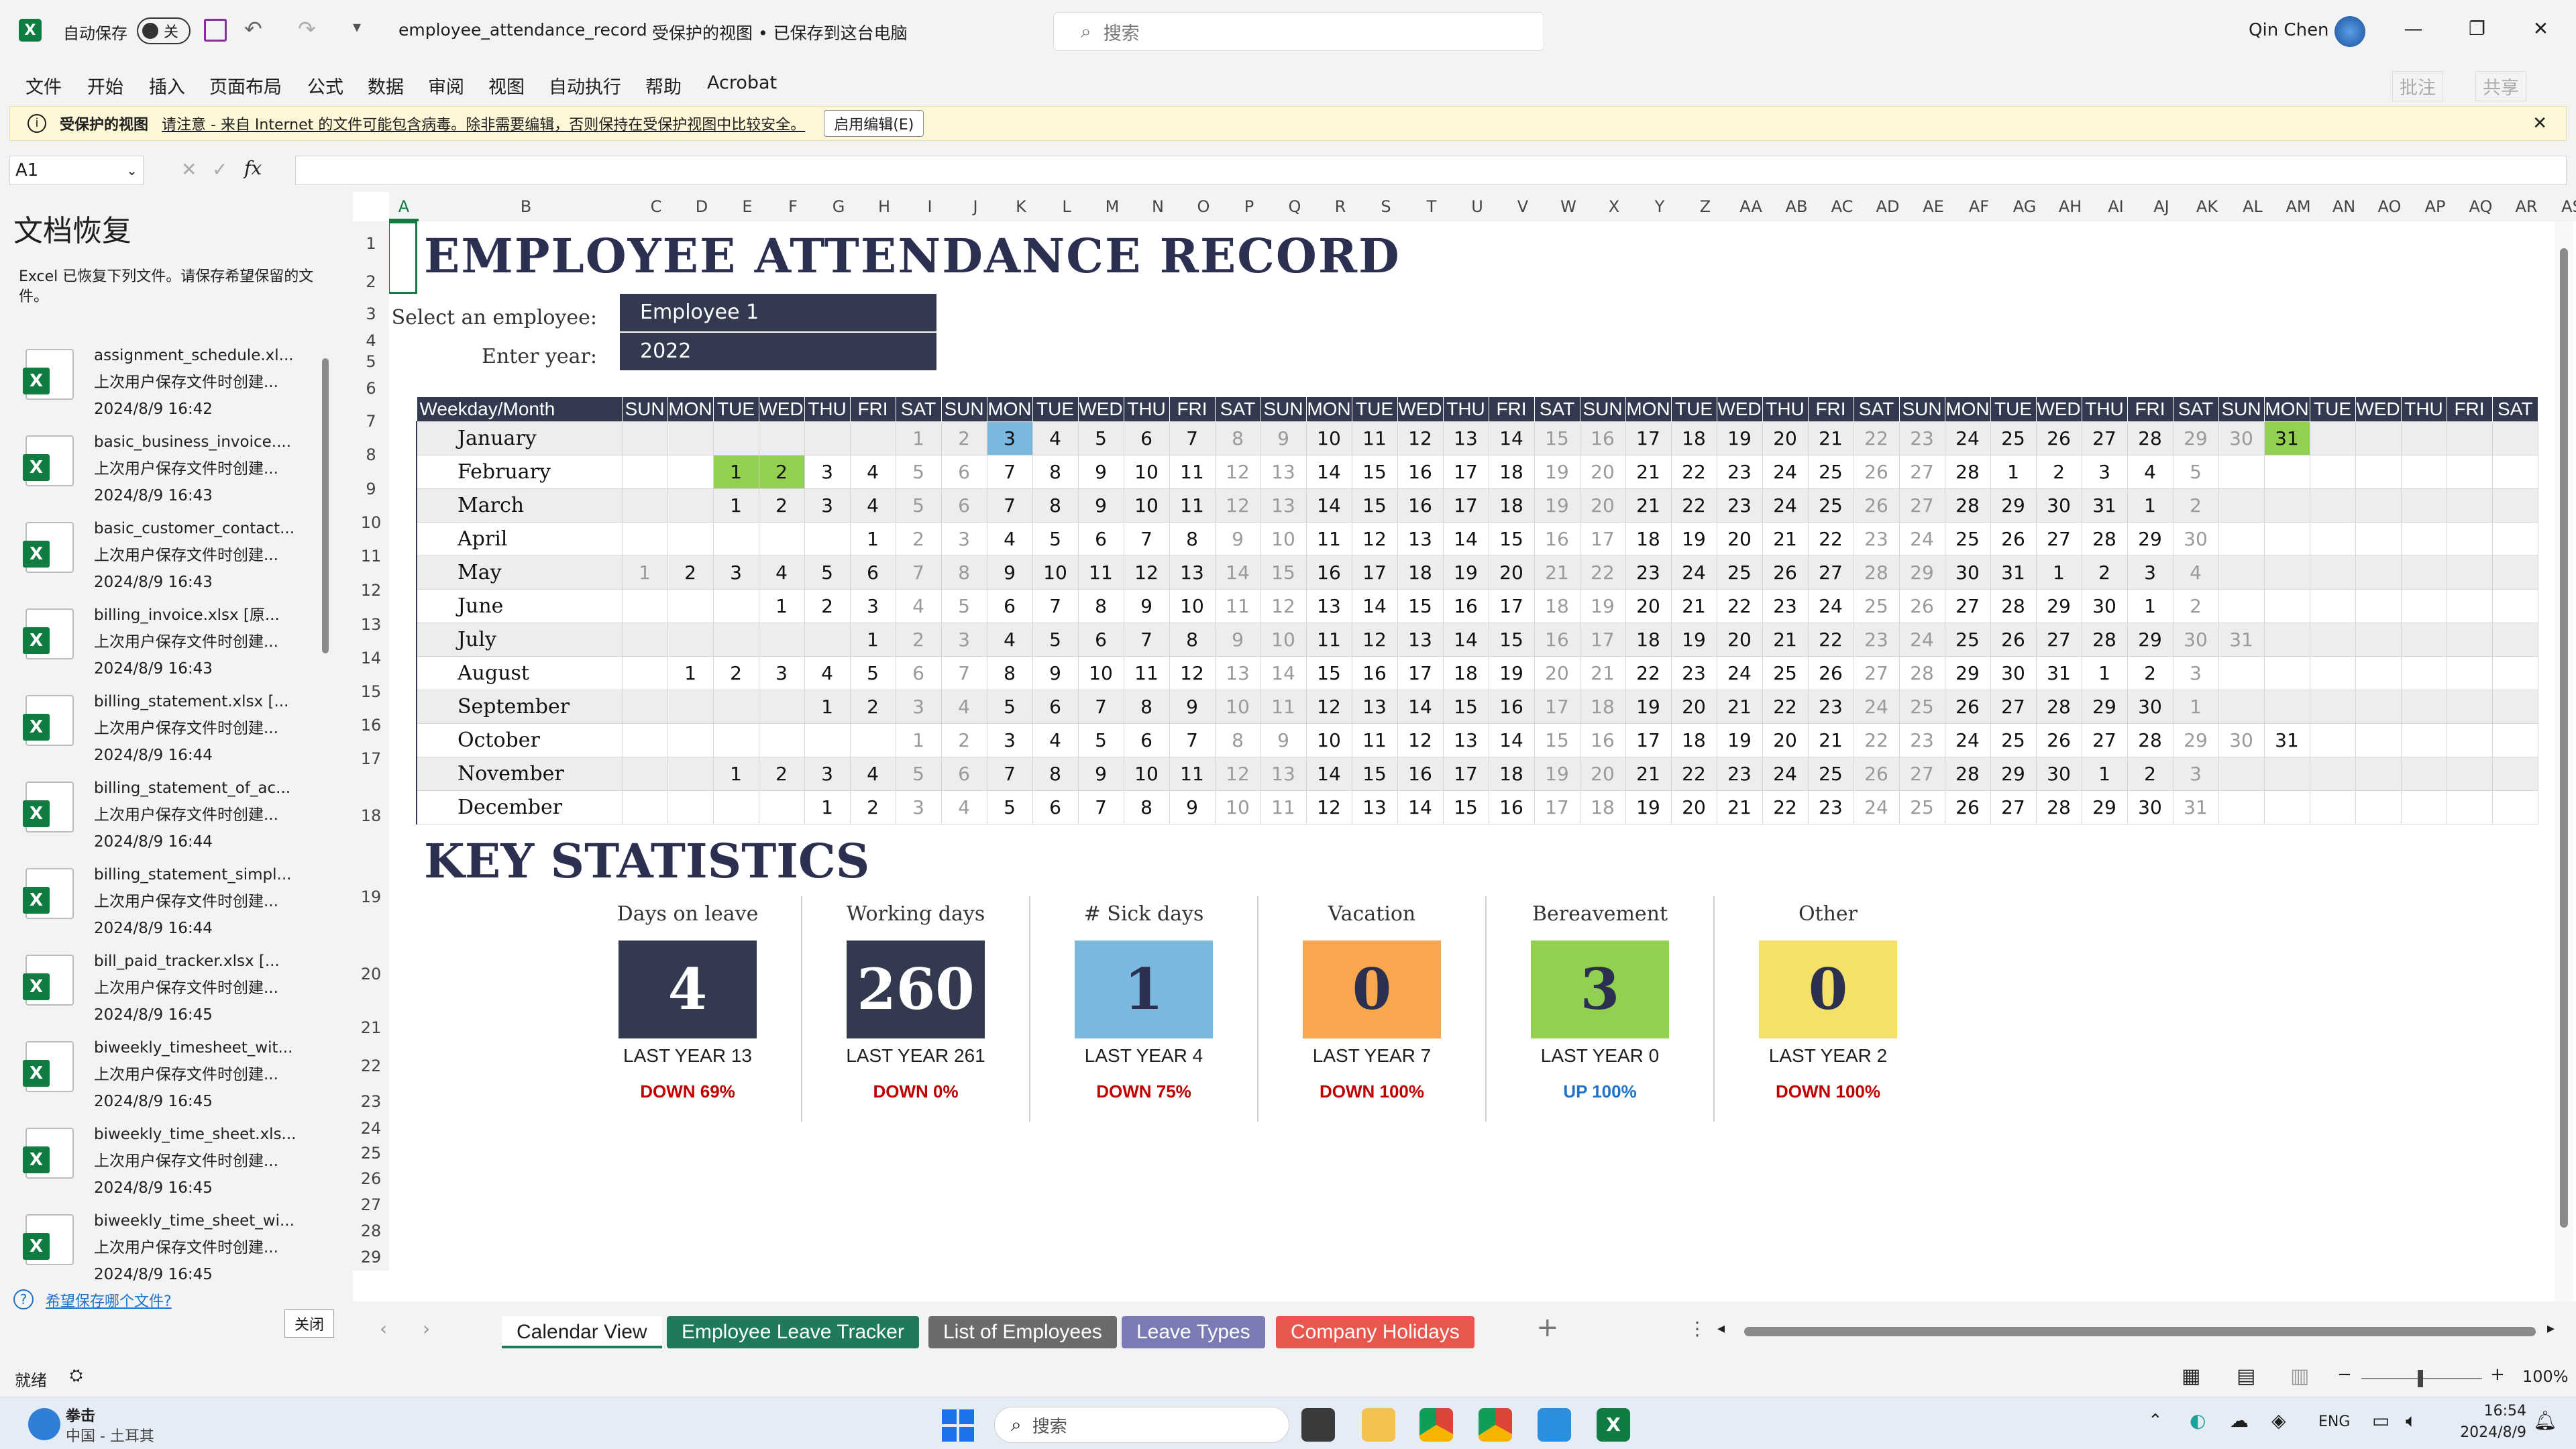  I want to click on day-cell: 18, so click(1693, 438).